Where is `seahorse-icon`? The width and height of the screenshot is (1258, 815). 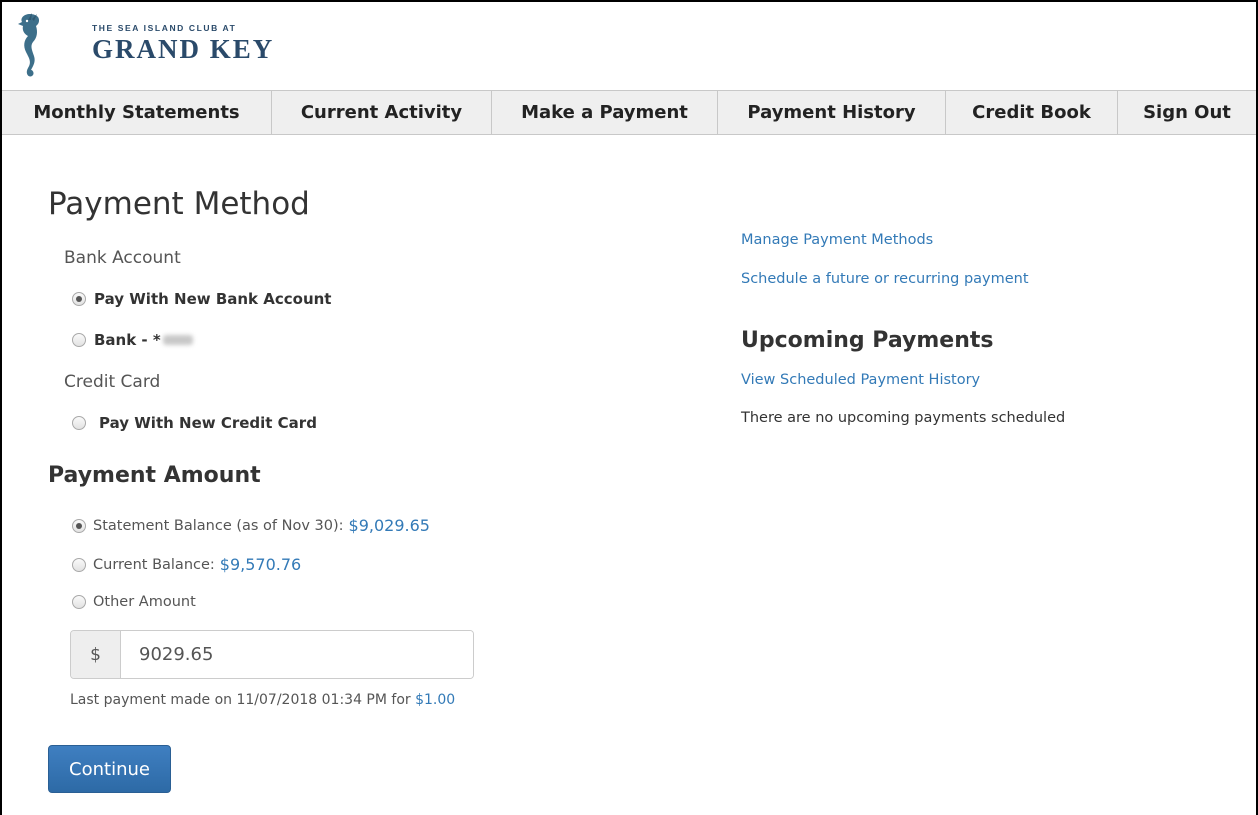
seahorse-icon is located at coordinates (29, 45).